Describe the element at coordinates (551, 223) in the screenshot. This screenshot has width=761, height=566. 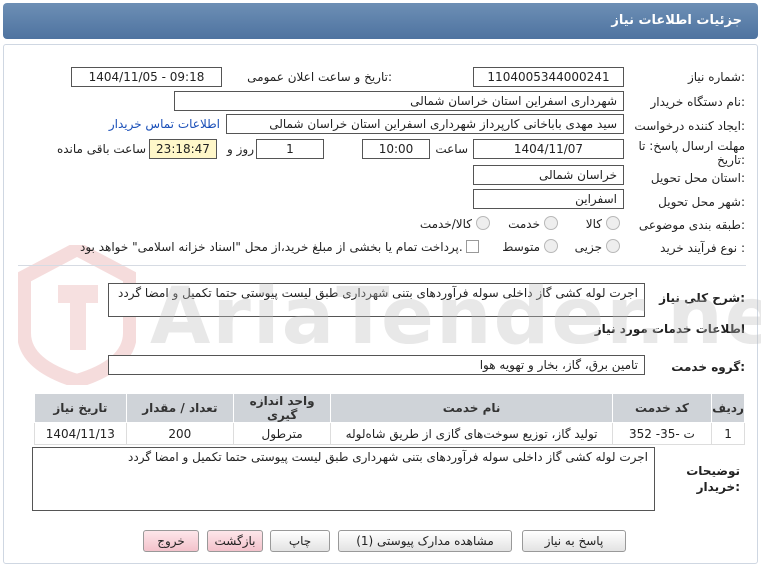
I see `category-service-radio` at that location.